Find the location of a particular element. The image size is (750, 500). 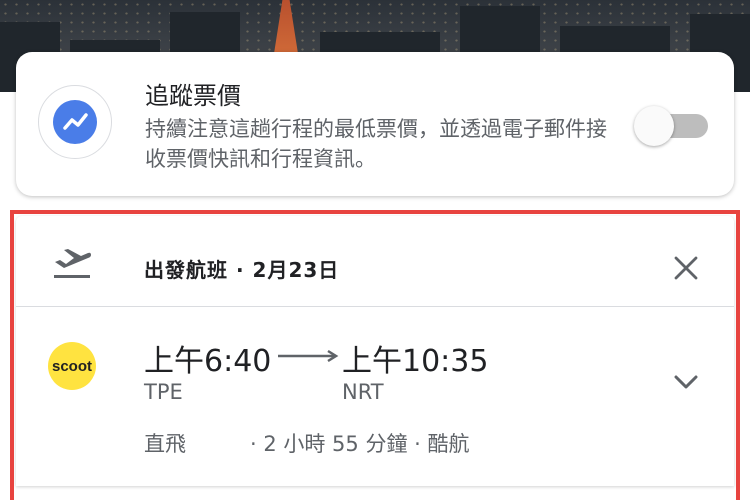

price-tracking-title: 追蹤票價 is located at coordinates (193, 96).